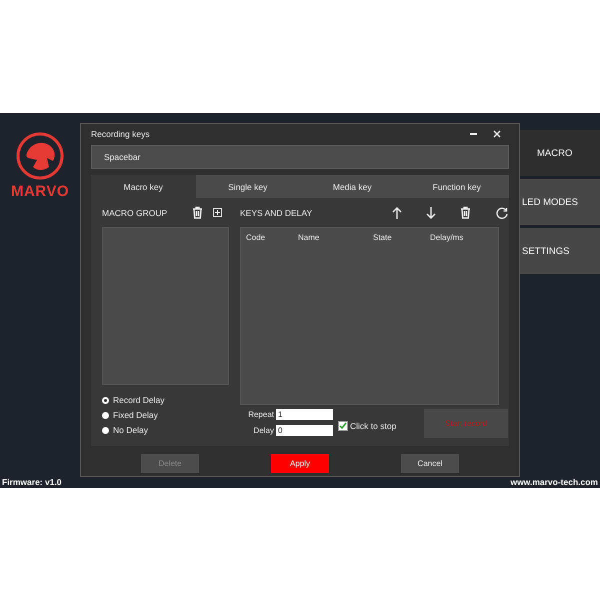 Image resolution: width=600 pixels, height=600 pixels. What do you see at coordinates (473, 134) in the screenshot?
I see `minimize-icon` at bounding box center [473, 134].